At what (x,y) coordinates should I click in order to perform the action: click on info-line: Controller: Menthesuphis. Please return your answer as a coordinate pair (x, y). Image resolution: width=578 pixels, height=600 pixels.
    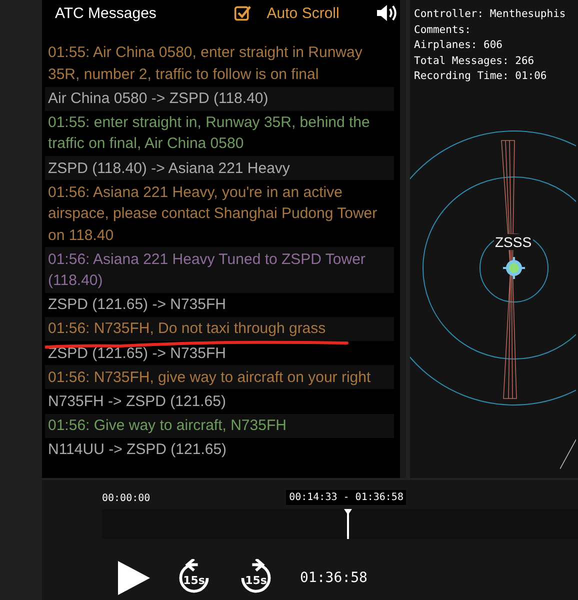
    Looking at the image, I should click on (490, 14).